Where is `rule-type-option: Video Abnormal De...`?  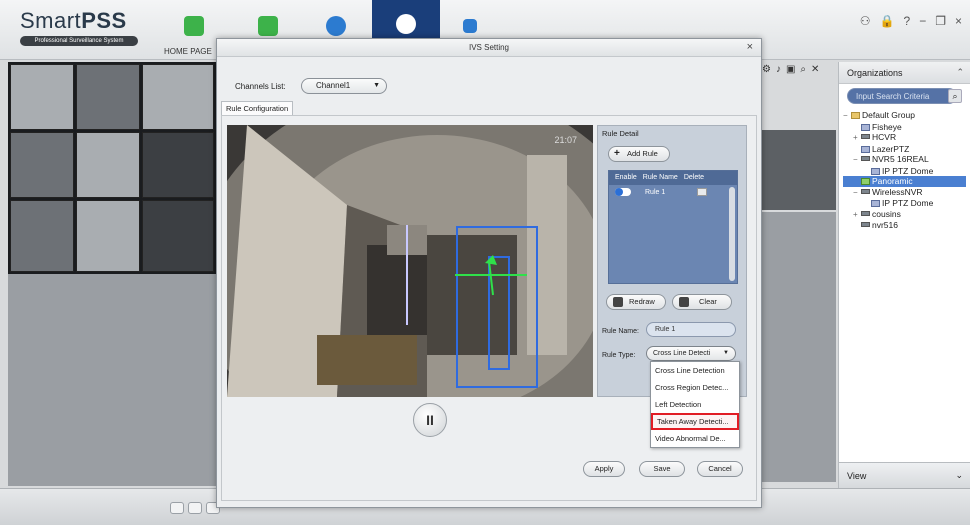
rule-type-option: Video Abnormal De... is located at coordinates (695, 438).